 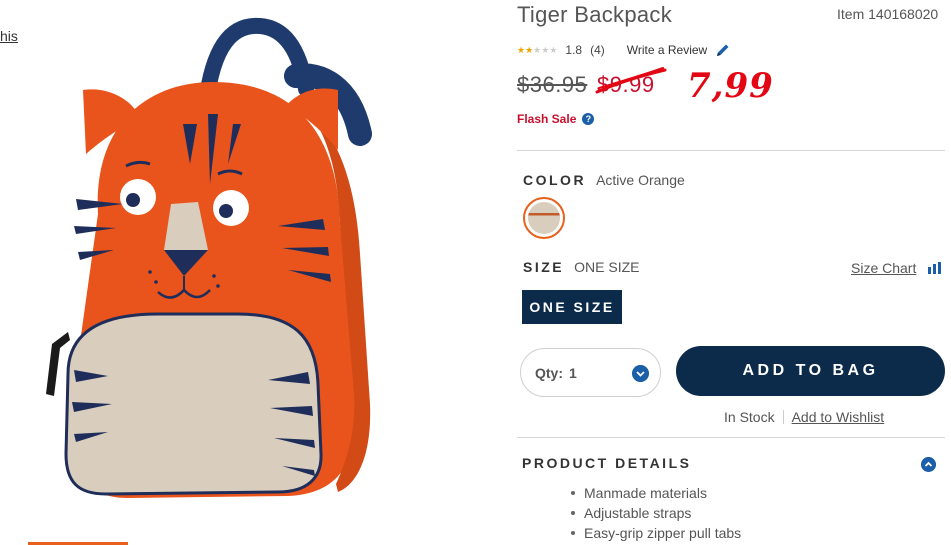 What do you see at coordinates (572, 307) in the screenshot?
I see `size-option-one-size: ONE SIZE` at bounding box center [572, 307].